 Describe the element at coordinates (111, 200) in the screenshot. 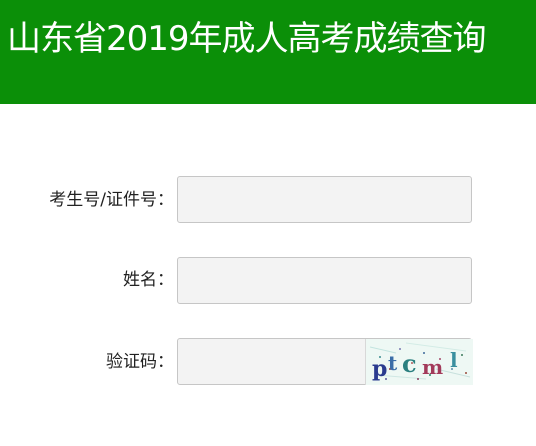

I see `exam-id-label: 考生号/证件号：` at that location.